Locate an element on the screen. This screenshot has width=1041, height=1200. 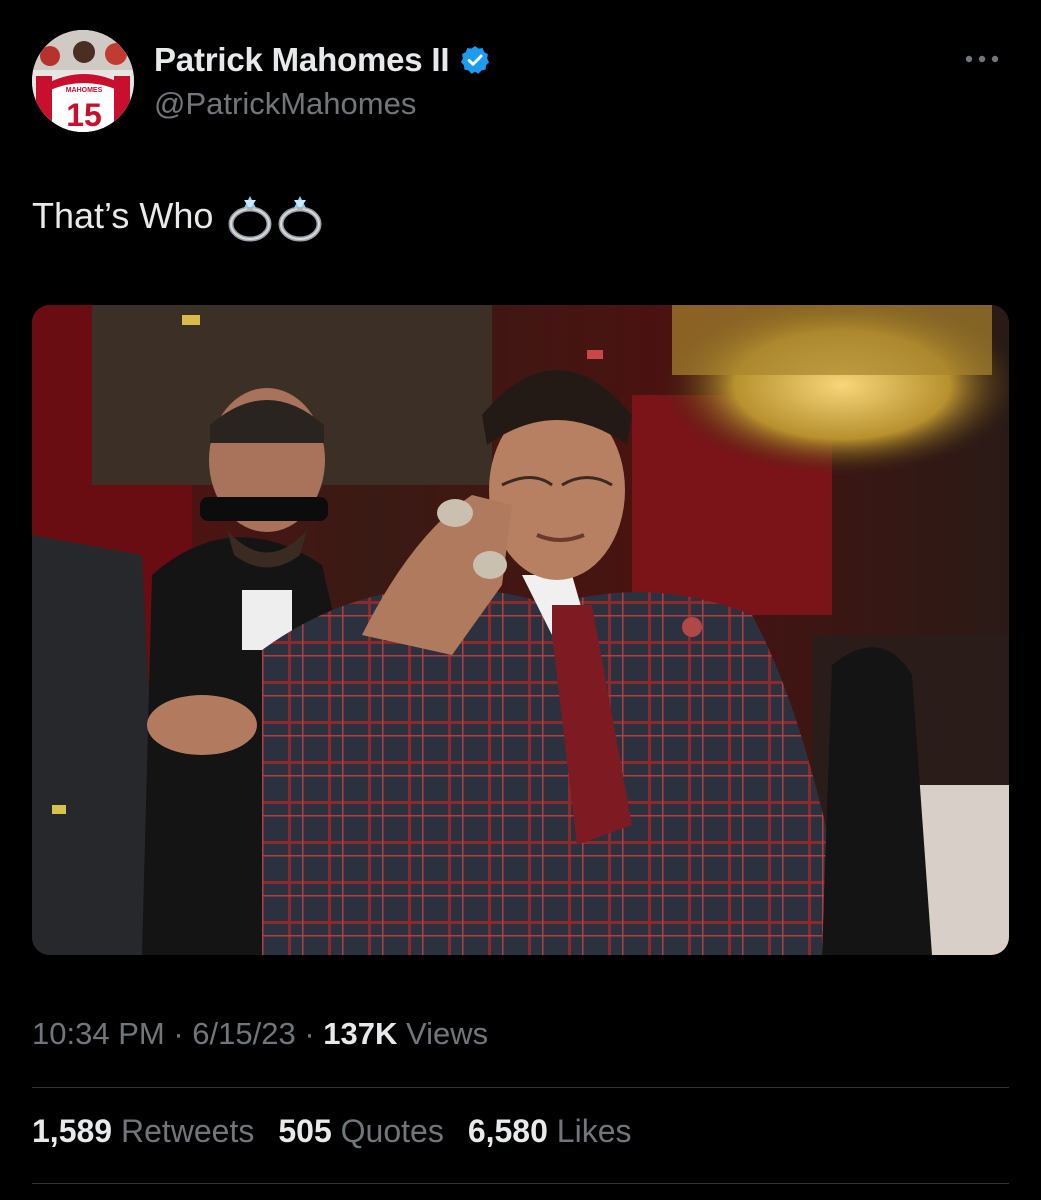
retweets-stat: 1,589 Retweets is located at coordinates (143, 1131).